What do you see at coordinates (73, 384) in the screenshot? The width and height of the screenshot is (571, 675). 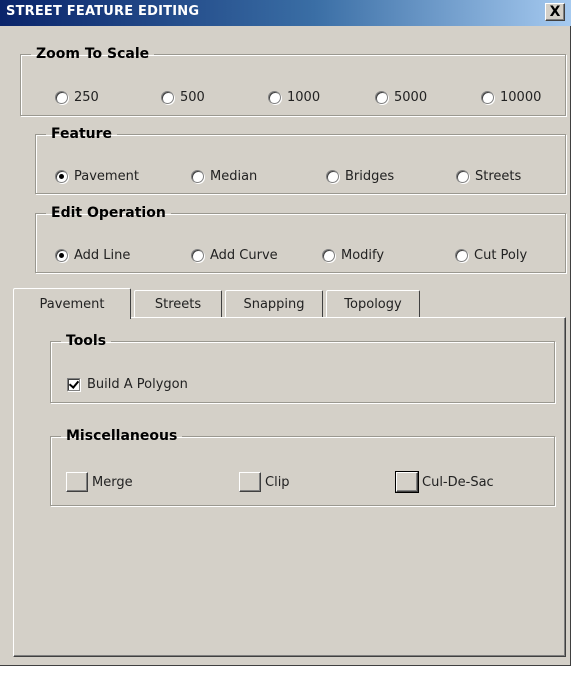 I see `checkbox-indicator` at bounding box center [73, 384].